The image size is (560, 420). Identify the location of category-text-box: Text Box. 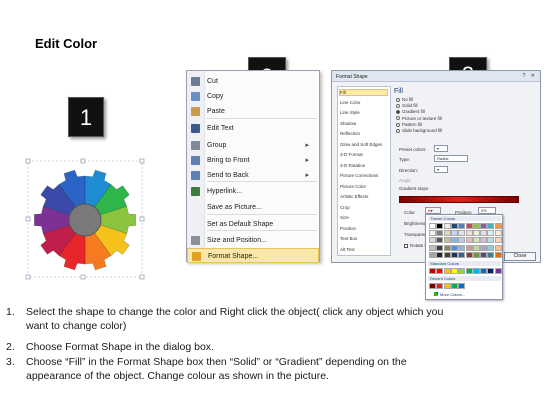
(348, 238).